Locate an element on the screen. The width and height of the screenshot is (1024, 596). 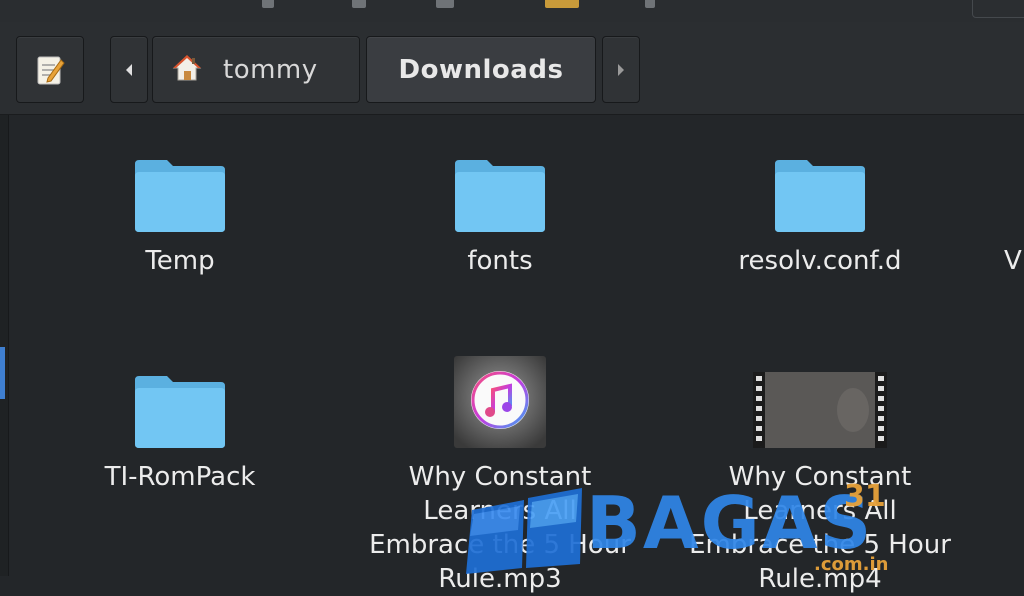
path-back-button is located at coordinates (129, 69).